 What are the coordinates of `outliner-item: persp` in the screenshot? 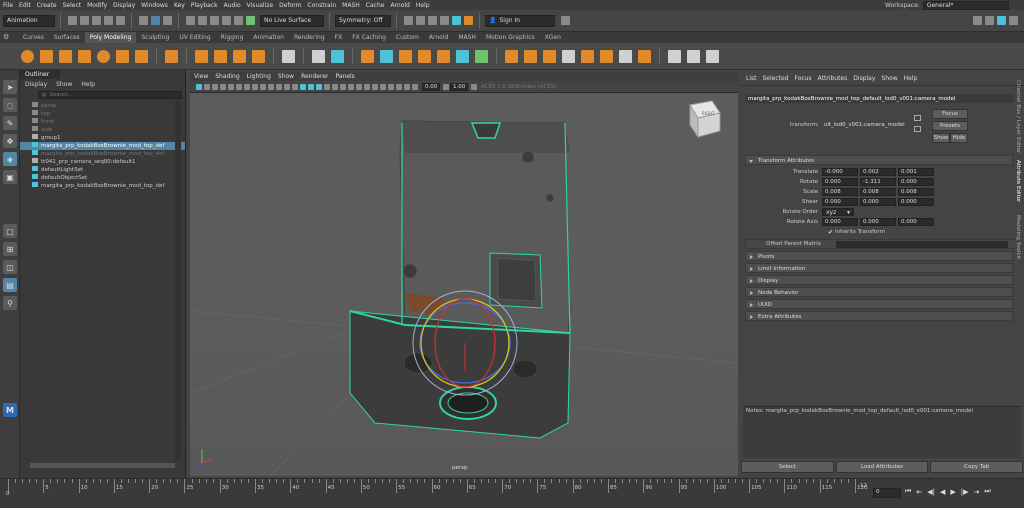 It's located at (102, 106).